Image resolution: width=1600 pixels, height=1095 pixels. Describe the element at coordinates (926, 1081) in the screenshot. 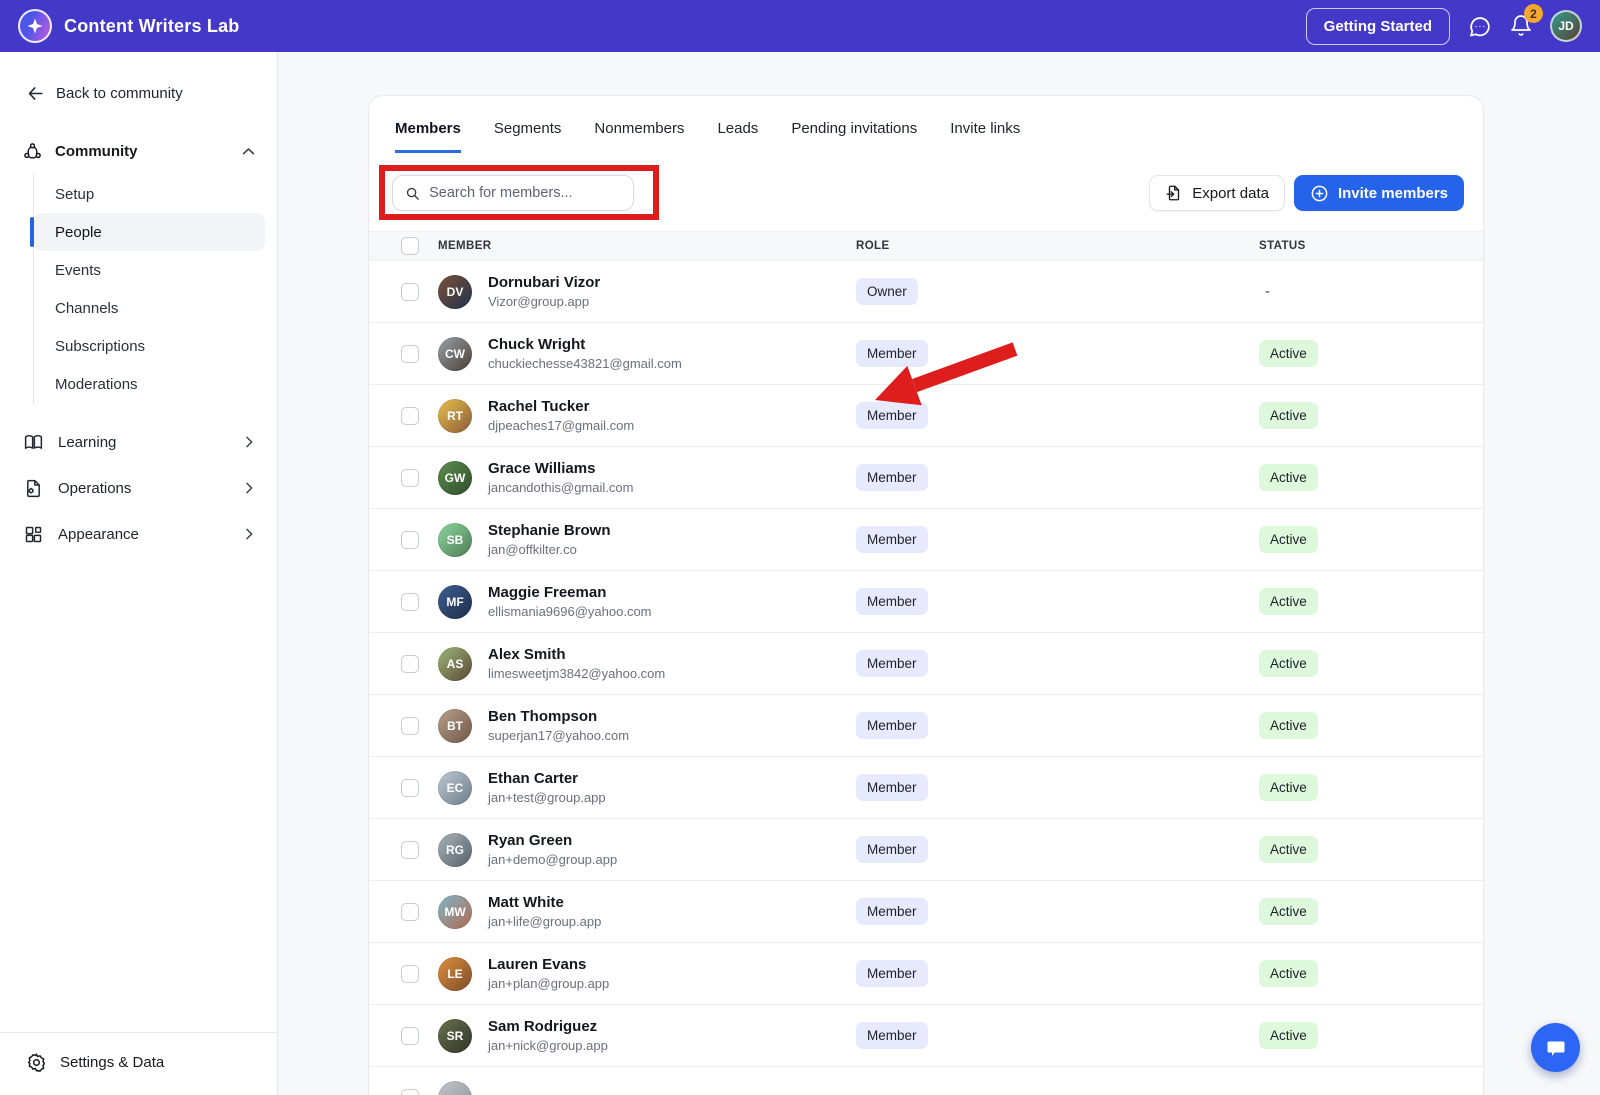

I see `table-row-partial` at that location.